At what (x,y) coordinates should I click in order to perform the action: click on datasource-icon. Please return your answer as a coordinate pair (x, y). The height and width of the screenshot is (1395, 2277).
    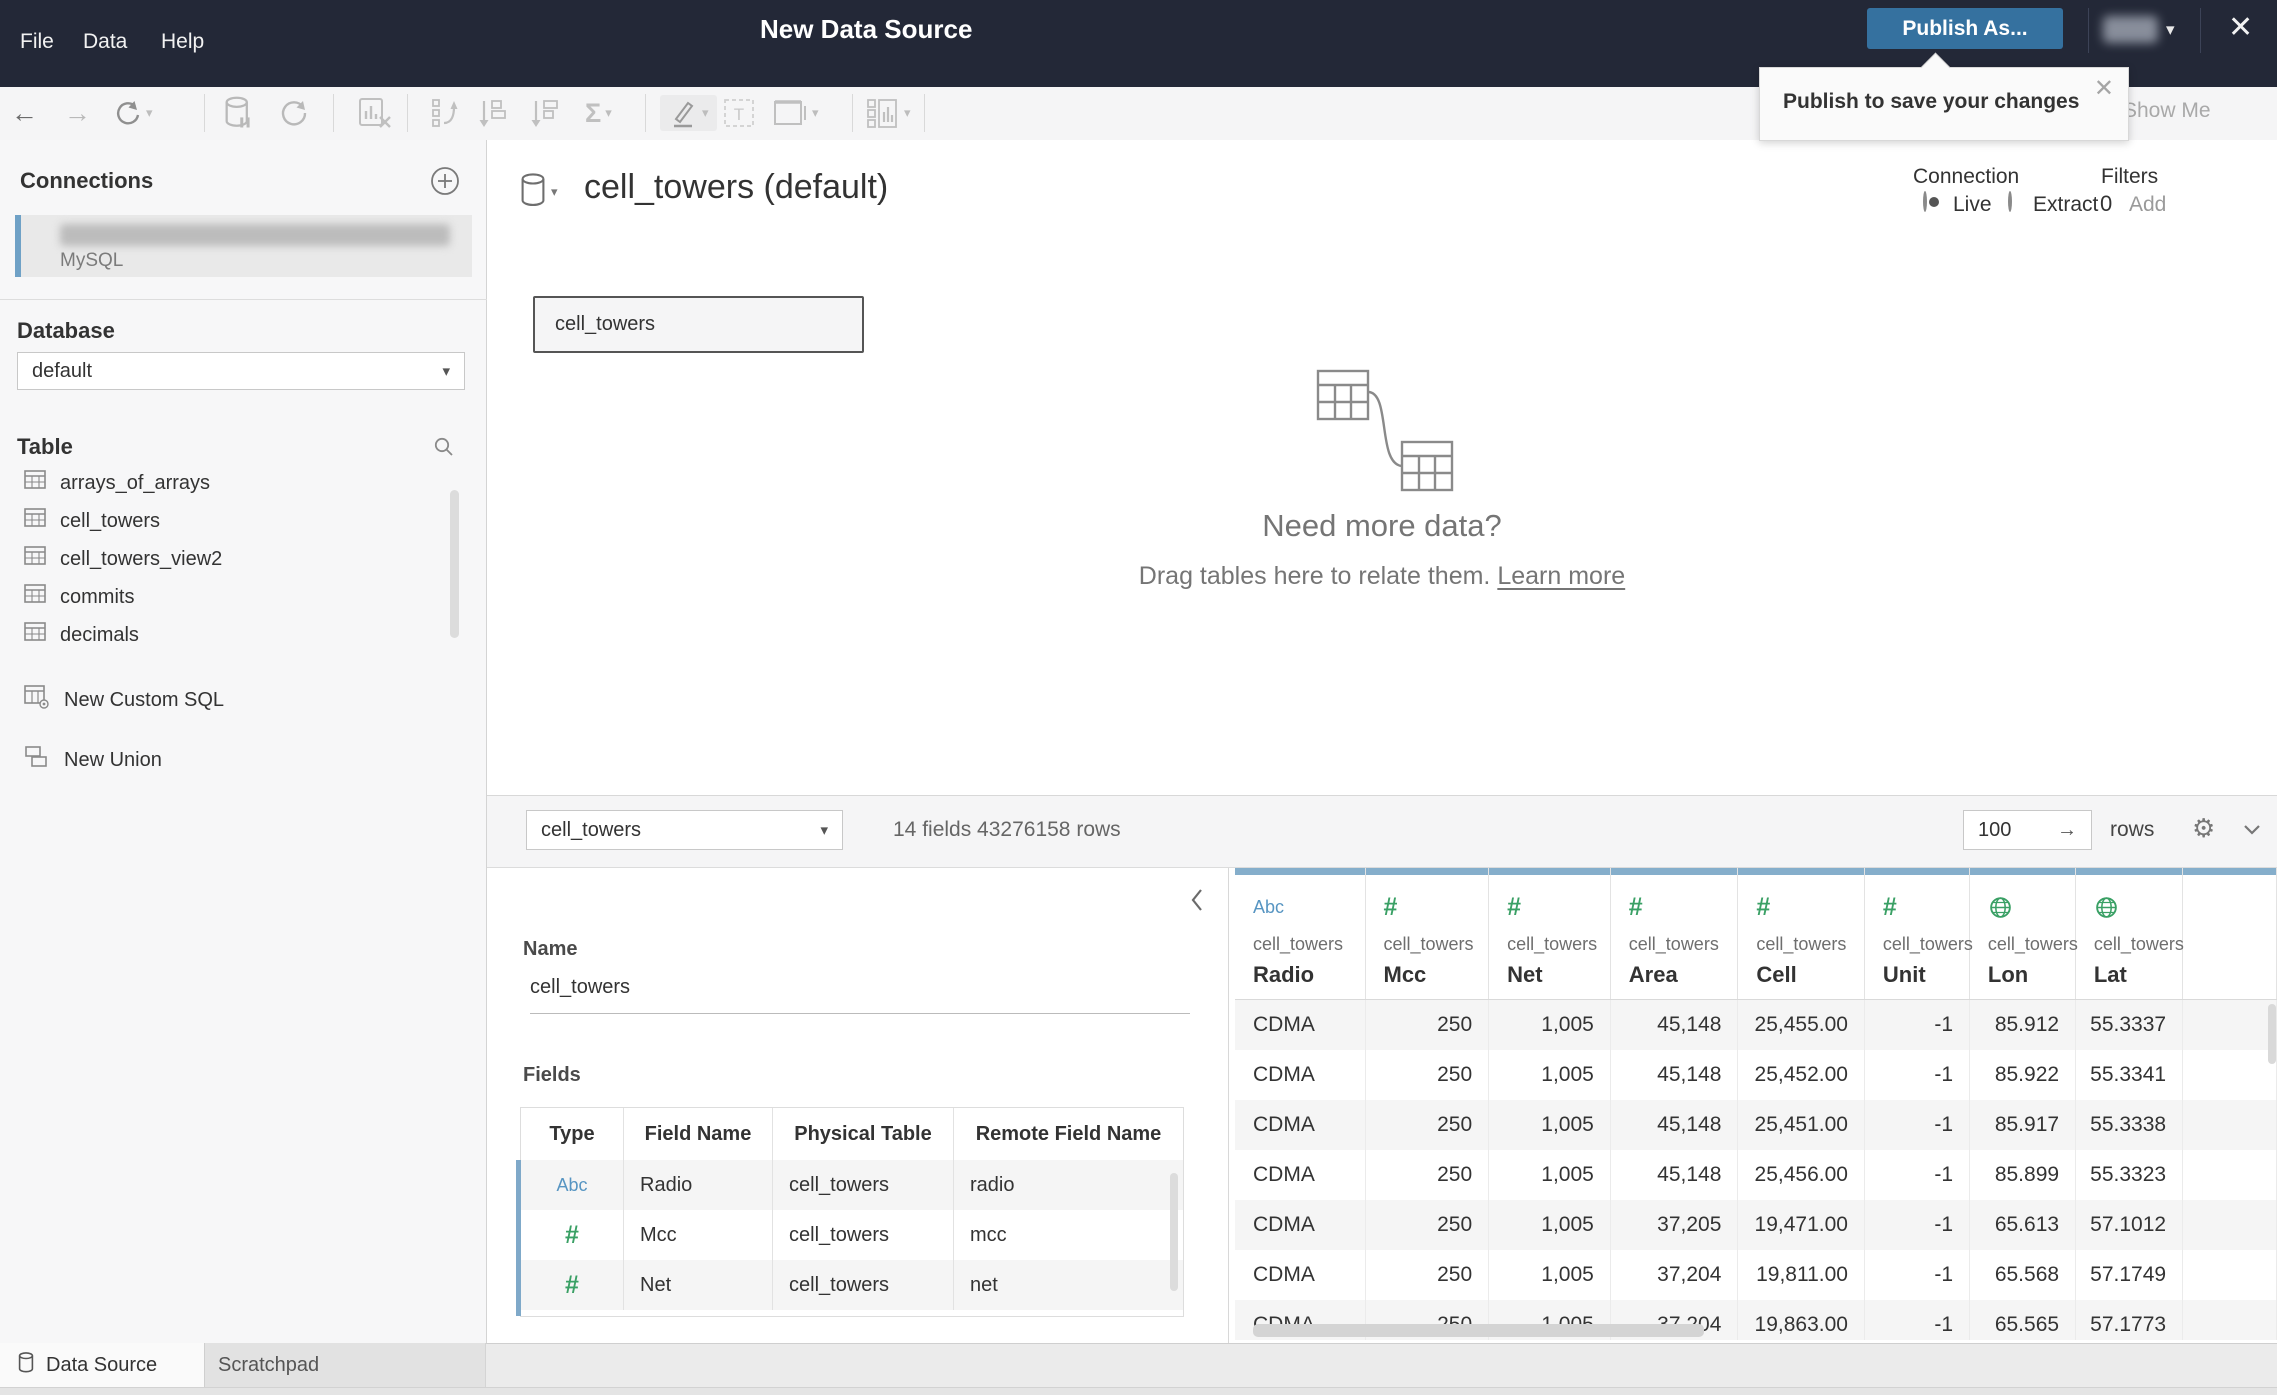
    Looking at the image, I should click on (533, 192).